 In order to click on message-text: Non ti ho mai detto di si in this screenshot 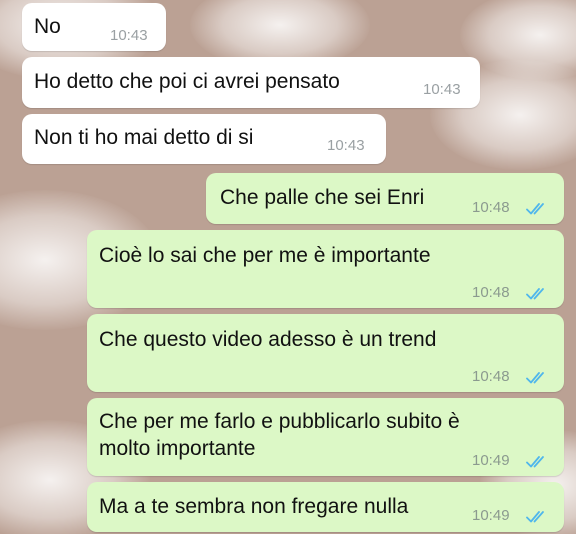, I will do `click(144, 137)`.